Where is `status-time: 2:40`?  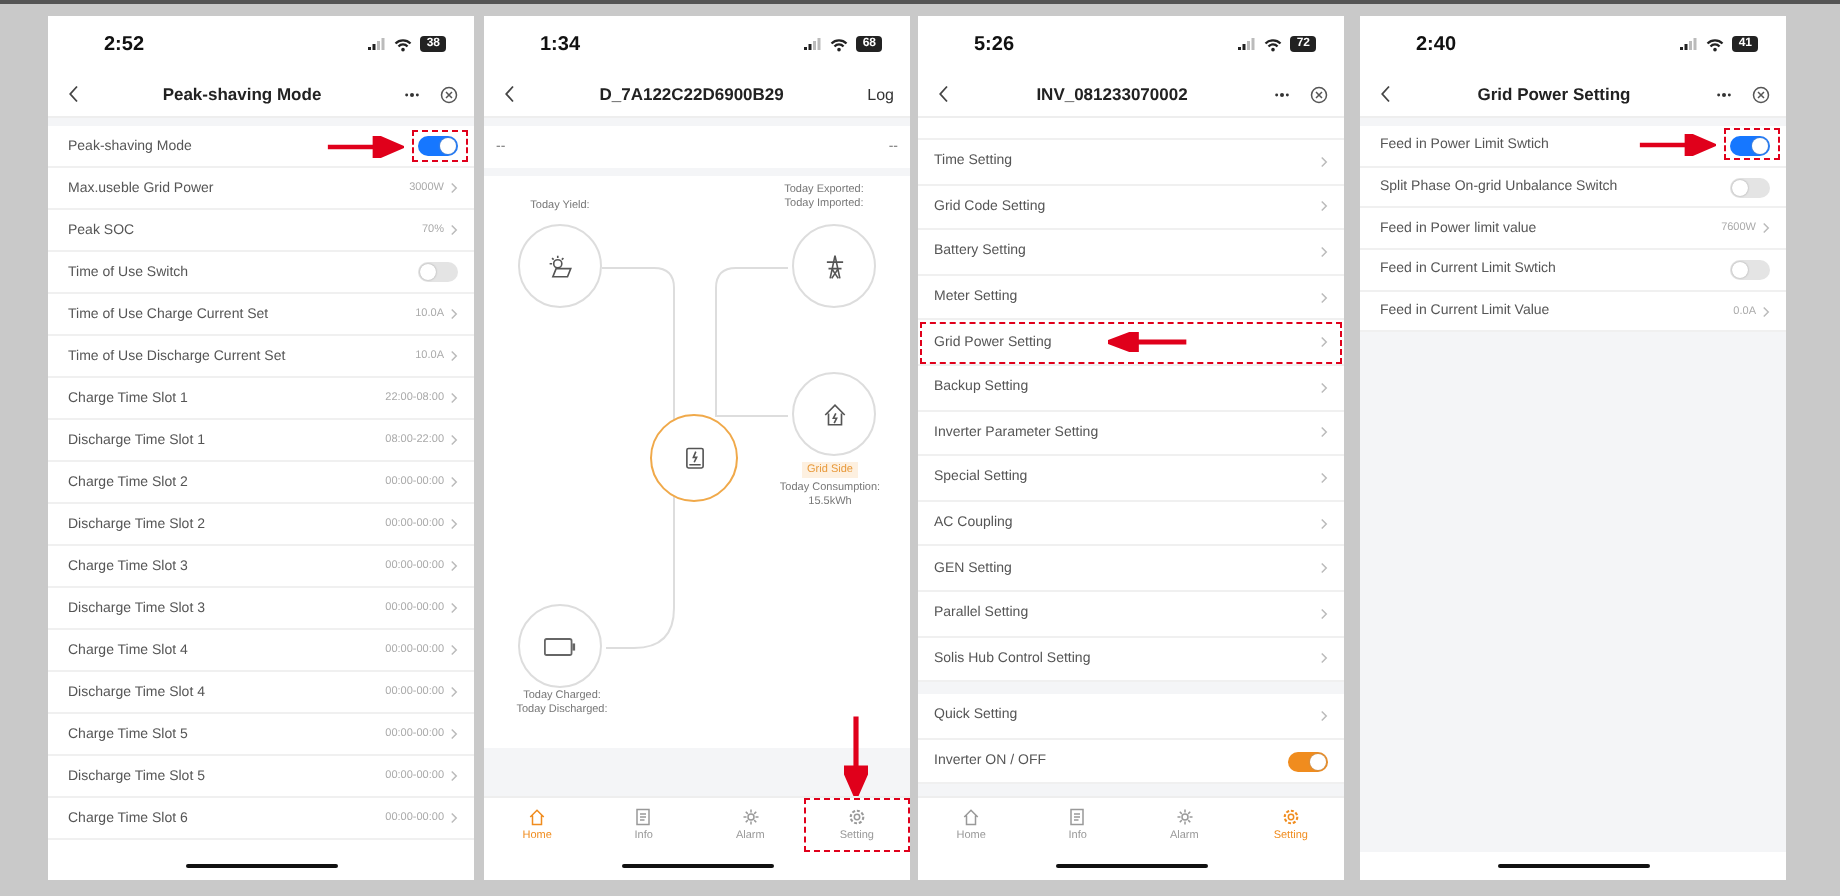 status-time: 2:40 is located at coordinates (1436, 44).